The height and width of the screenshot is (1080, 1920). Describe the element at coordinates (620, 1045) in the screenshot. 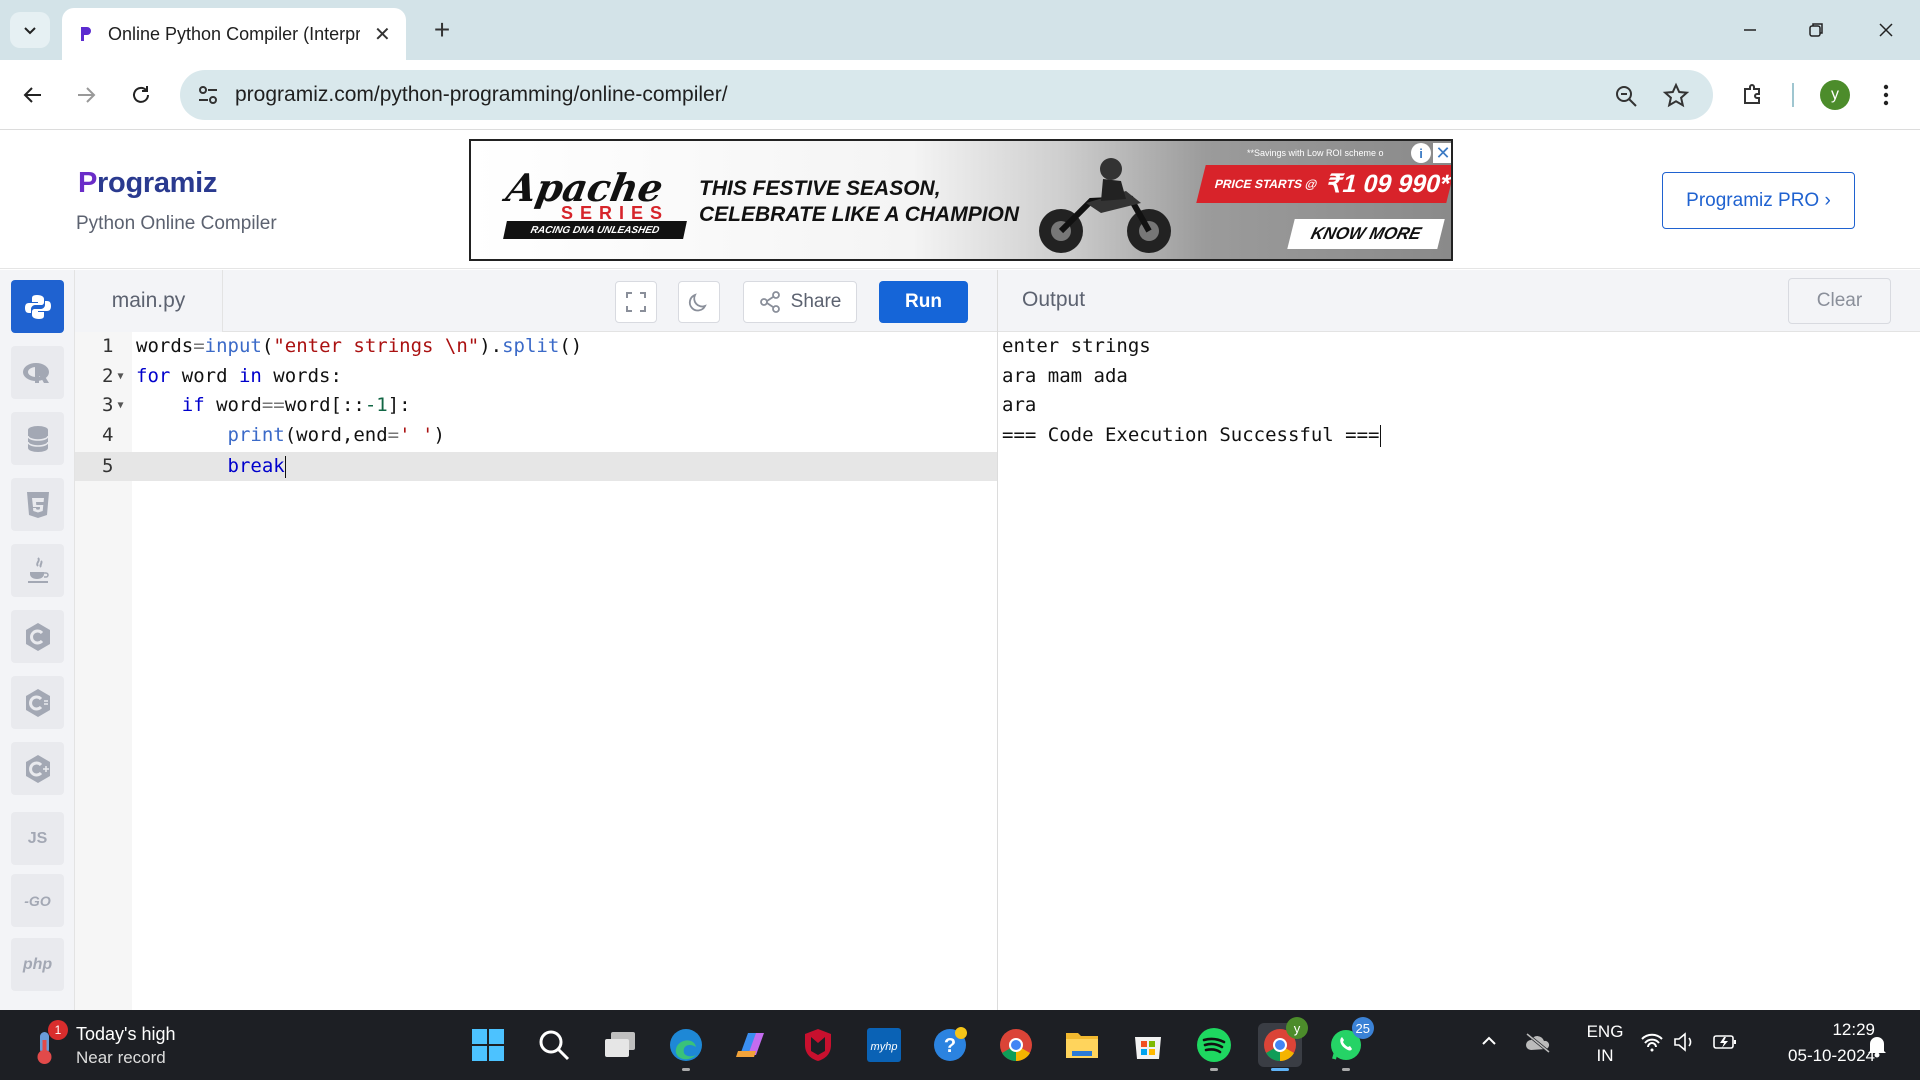

I see `task-view-button` at that location.